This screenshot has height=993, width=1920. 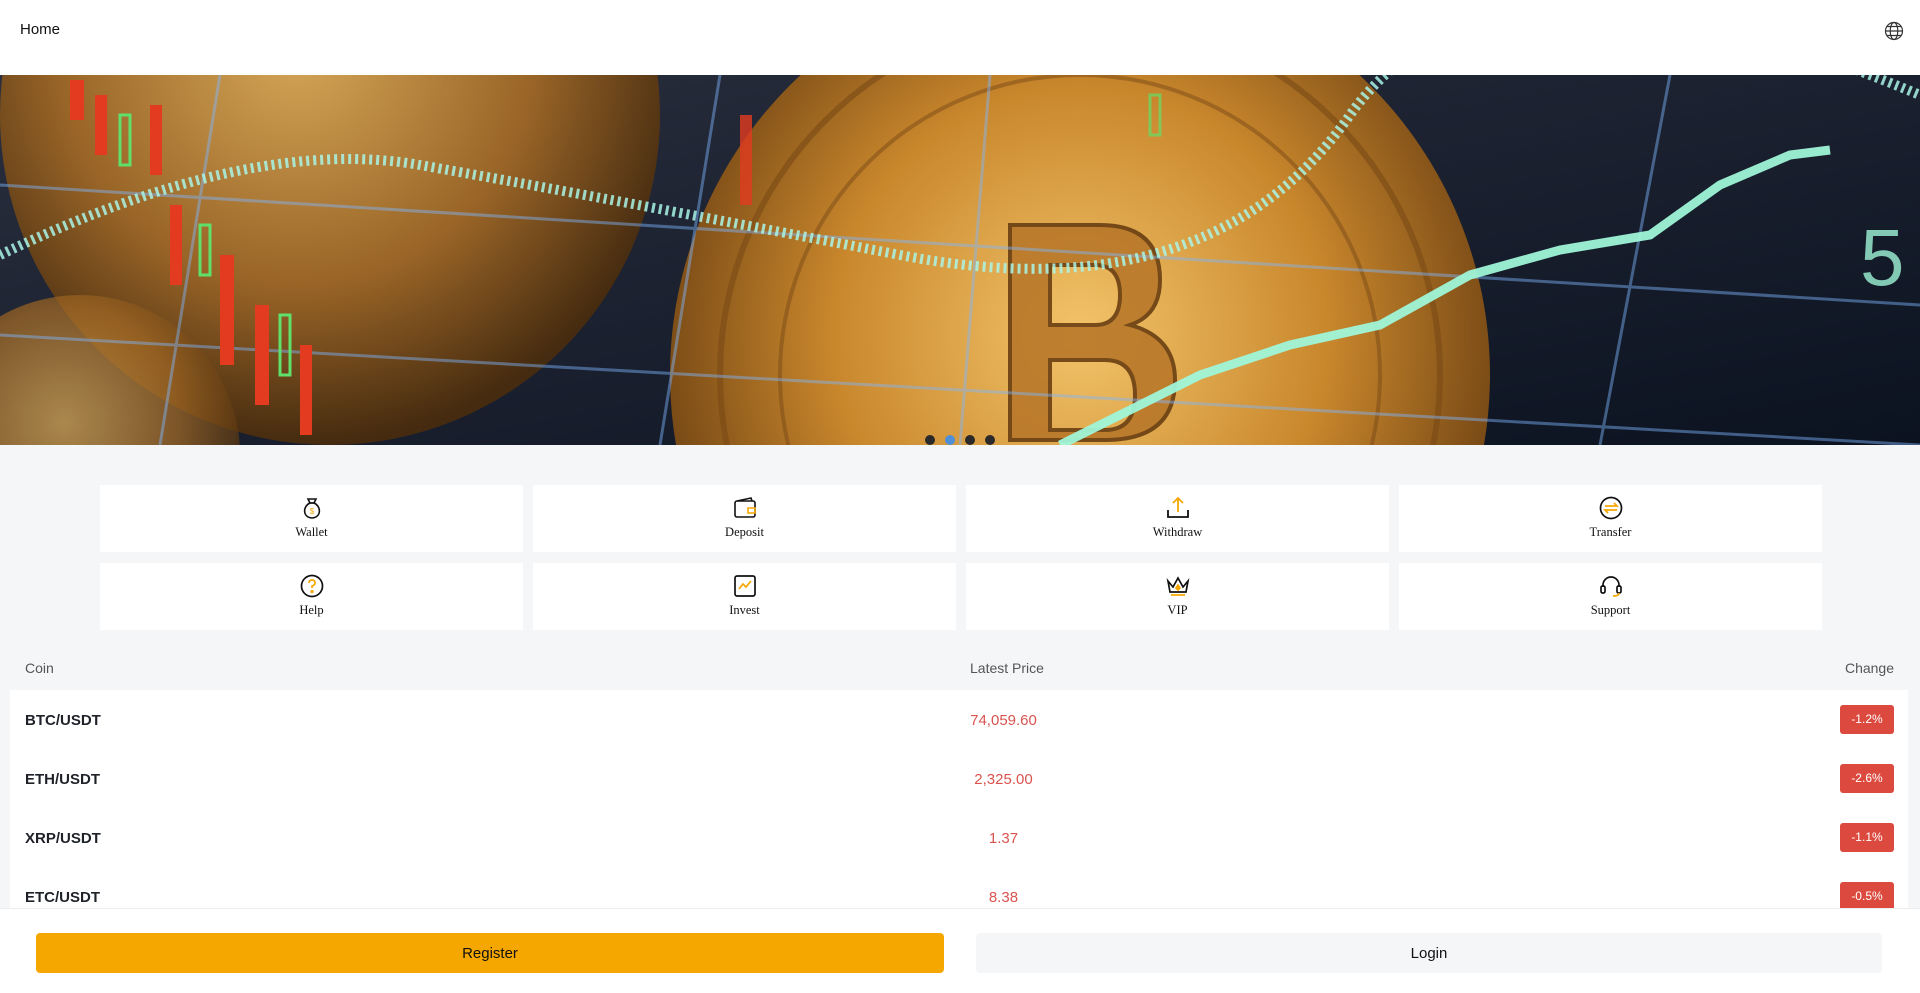 What do you see at coordinates (1610, 508) in the screenshot?
I see `transfer-icon` at bounding box center [1610, 508].